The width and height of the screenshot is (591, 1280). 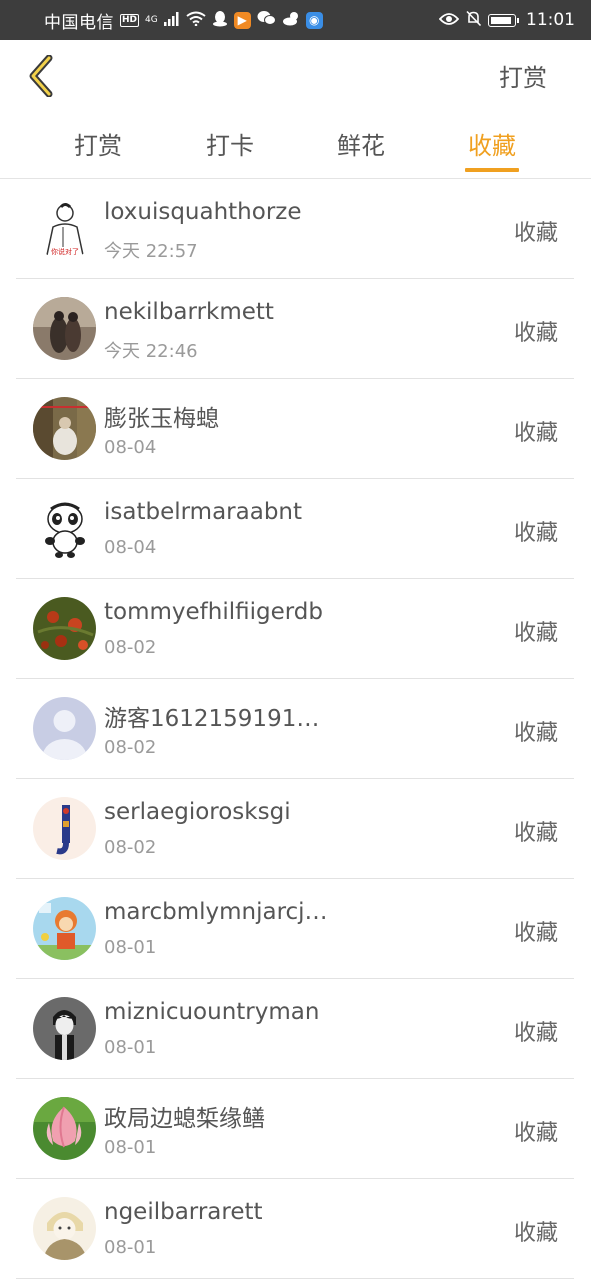 I want to click on eye-icon, so click(x=449, y=20).